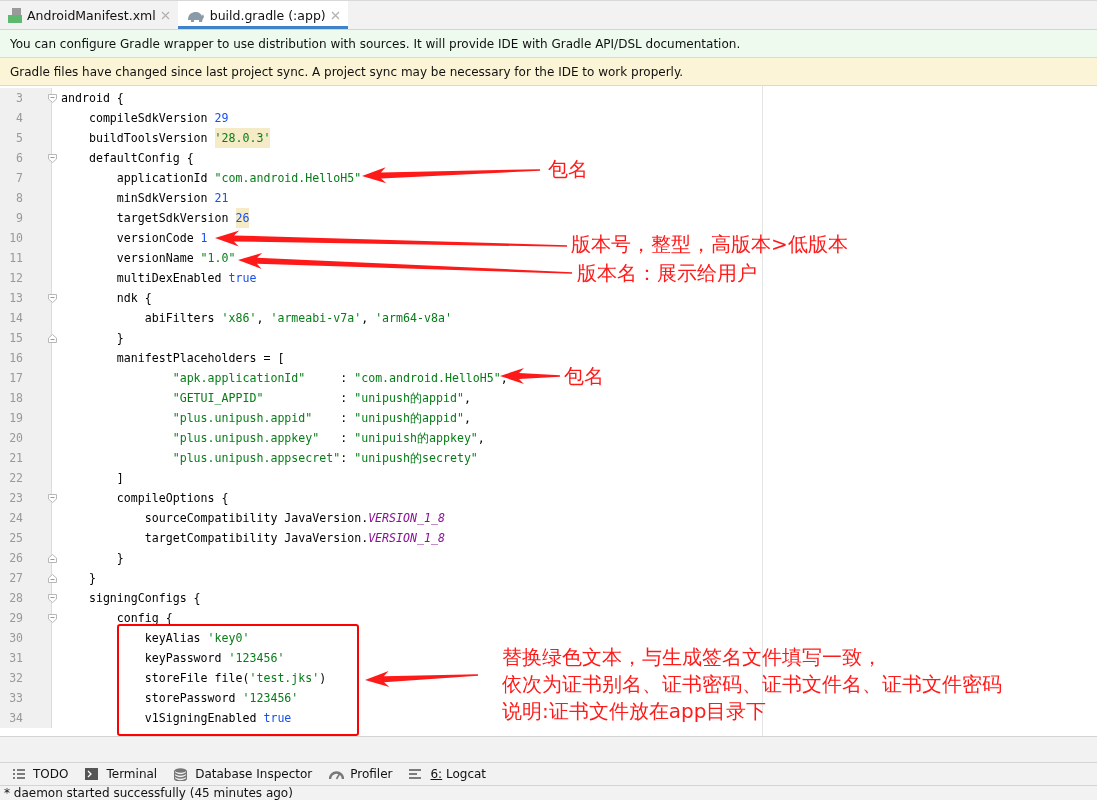 This screenshot has height=800, width=1097. What do you see at coordinates (26, 198) in the screenshot?
I see `line-number: 8` at bounding box center [26, 198].